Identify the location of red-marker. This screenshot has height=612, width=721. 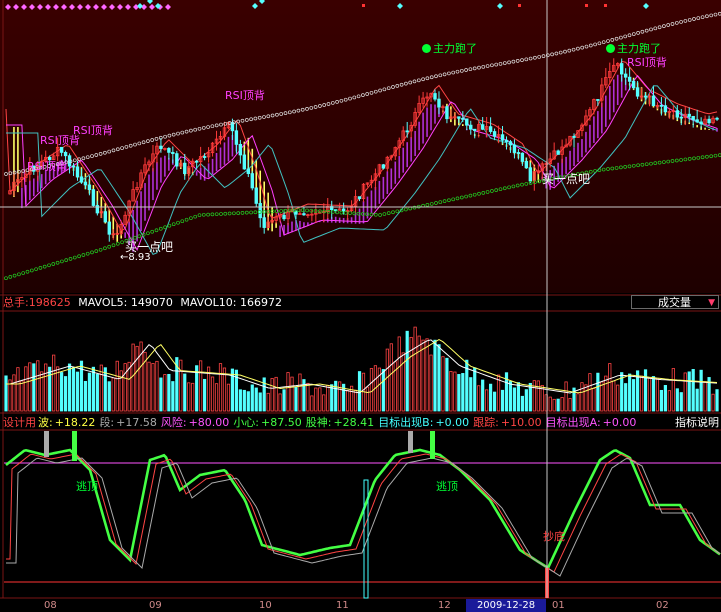
(586, 5).